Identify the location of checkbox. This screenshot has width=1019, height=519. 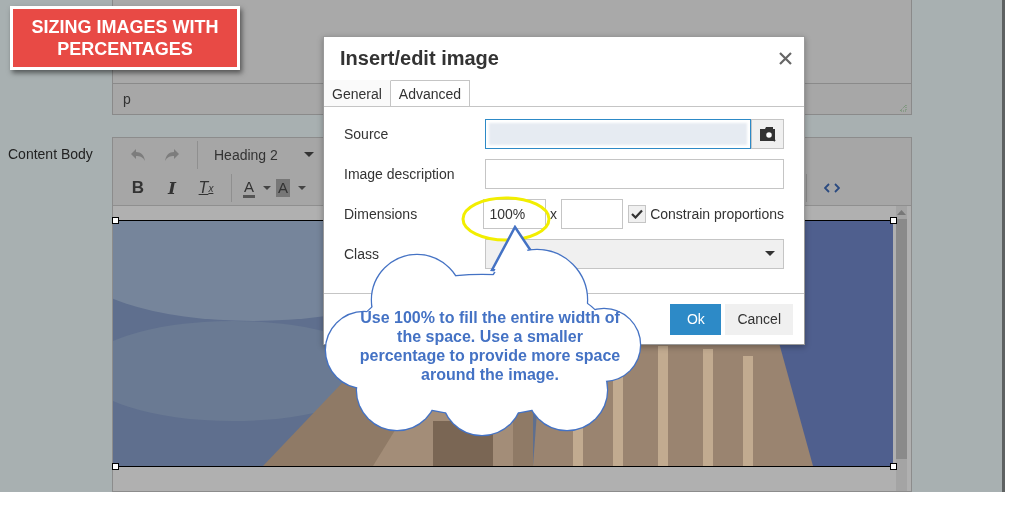
(637, 214).